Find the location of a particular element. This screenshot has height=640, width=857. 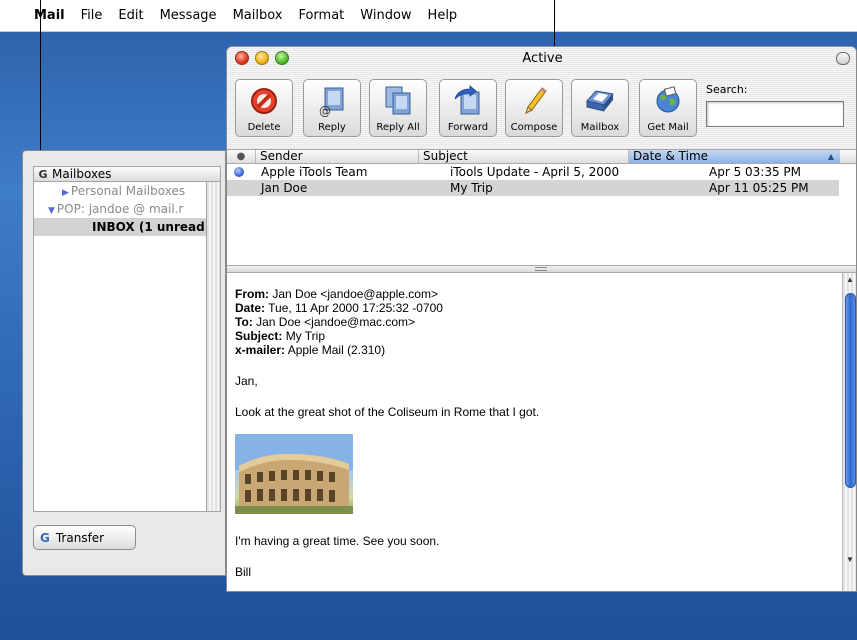

transfer-label: Transfer is located at coordinates (80, 537).